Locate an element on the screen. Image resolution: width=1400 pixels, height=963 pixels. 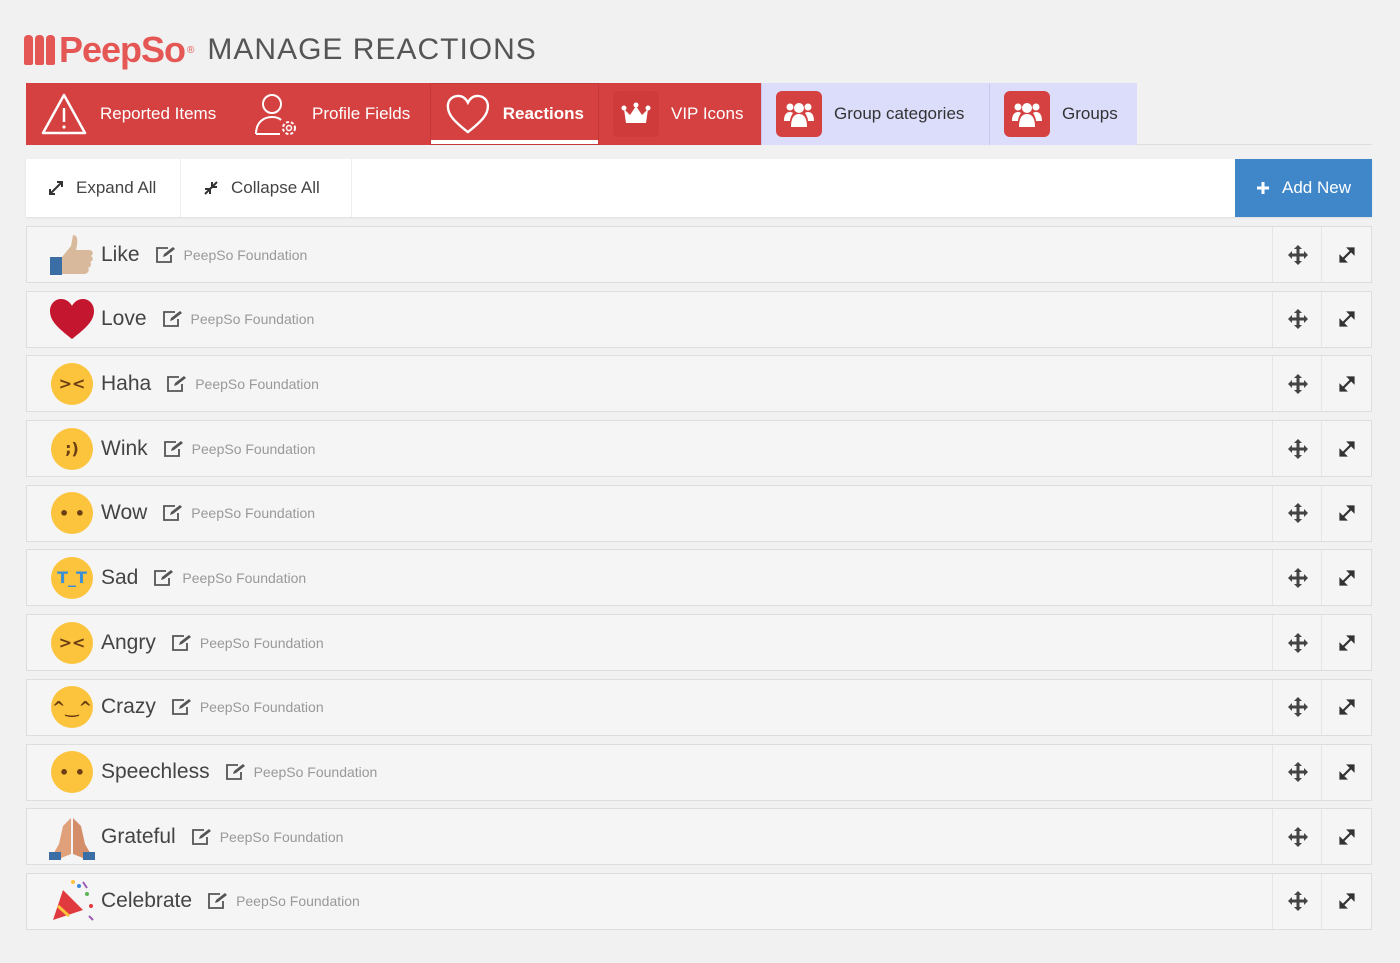
group-icon is located at coordinates (1027, 114).